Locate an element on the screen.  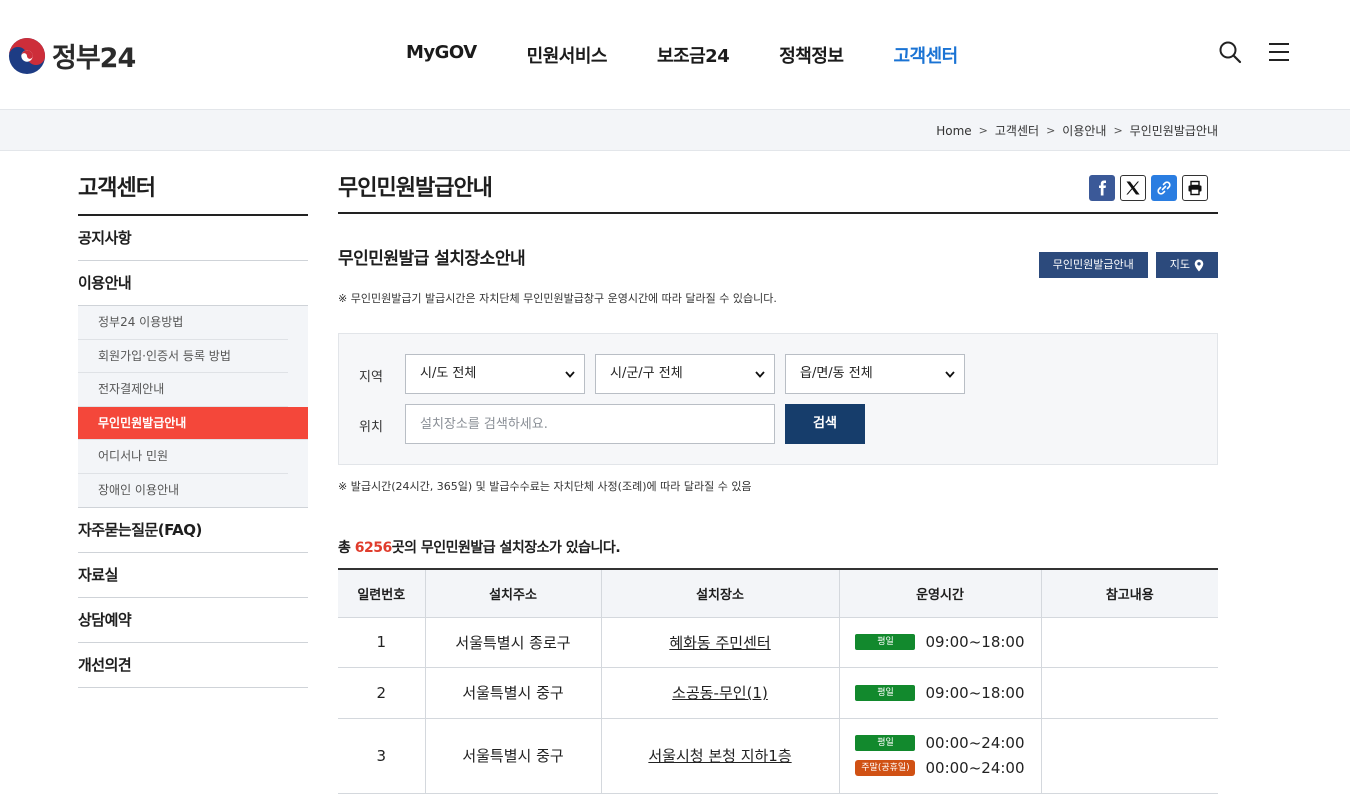
total-prefix: 총 is located at coordinates (346, 548).